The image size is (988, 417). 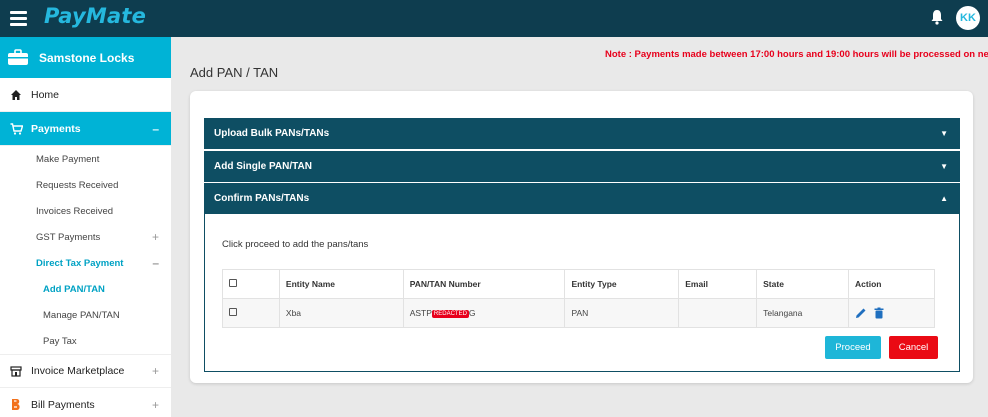 What do you see at coordinates (85, 289) in the screenshot?
I see `sidebar-item-add-pan-tan: Add PAN/TAN` at bounding box center [85, 289].